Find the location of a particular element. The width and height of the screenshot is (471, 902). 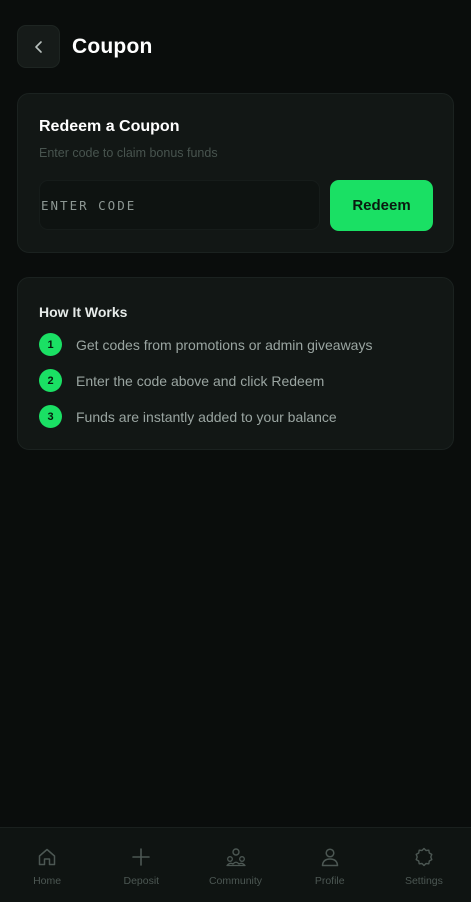

step-number-badge: 2 is located at coordinates (50, 380).